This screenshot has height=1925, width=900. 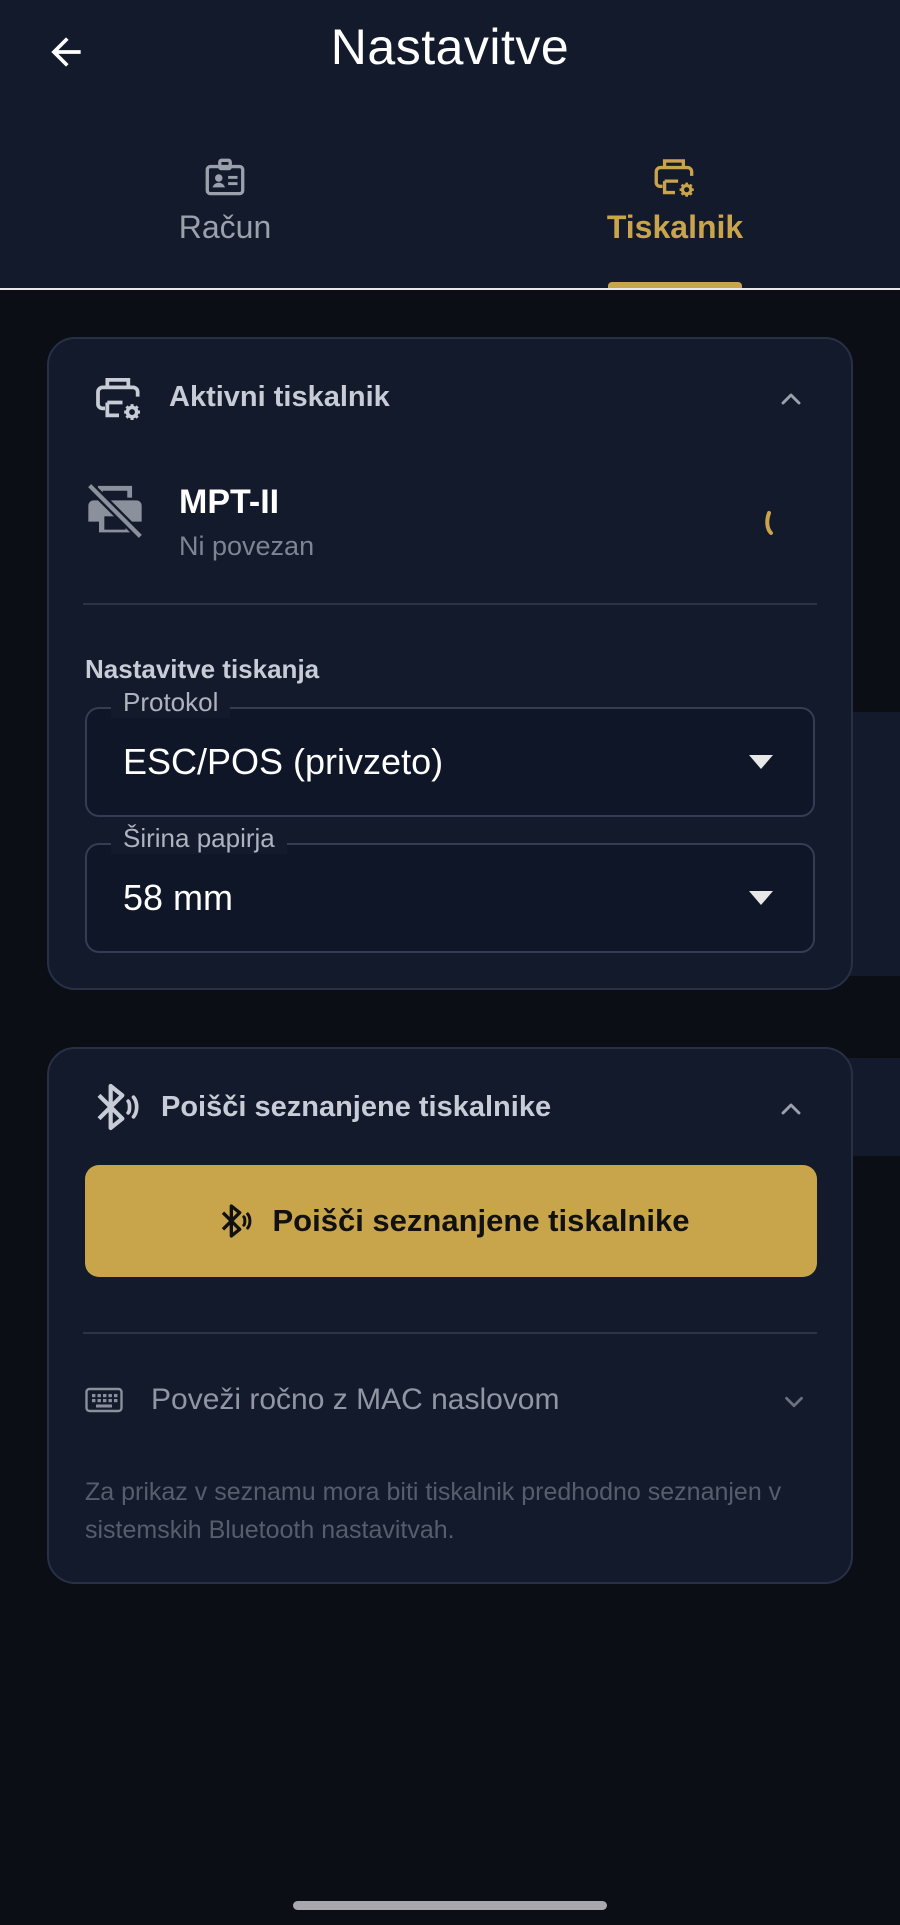 What do you see at coordinates (356, 1107) in the screenshot?
I see `paired-printers-title: Poišči seznanjene tiskalnike` at bounding box center [356, 1107].